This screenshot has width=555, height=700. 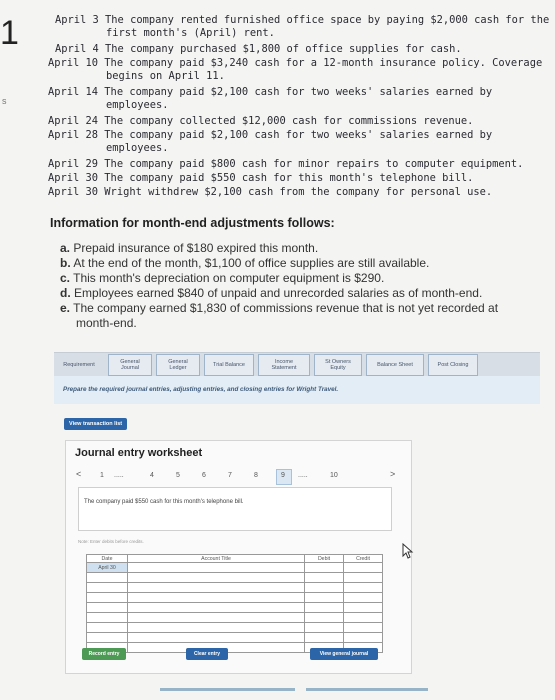 I want to click on table-row: April 30, so click(x=234, y=567).